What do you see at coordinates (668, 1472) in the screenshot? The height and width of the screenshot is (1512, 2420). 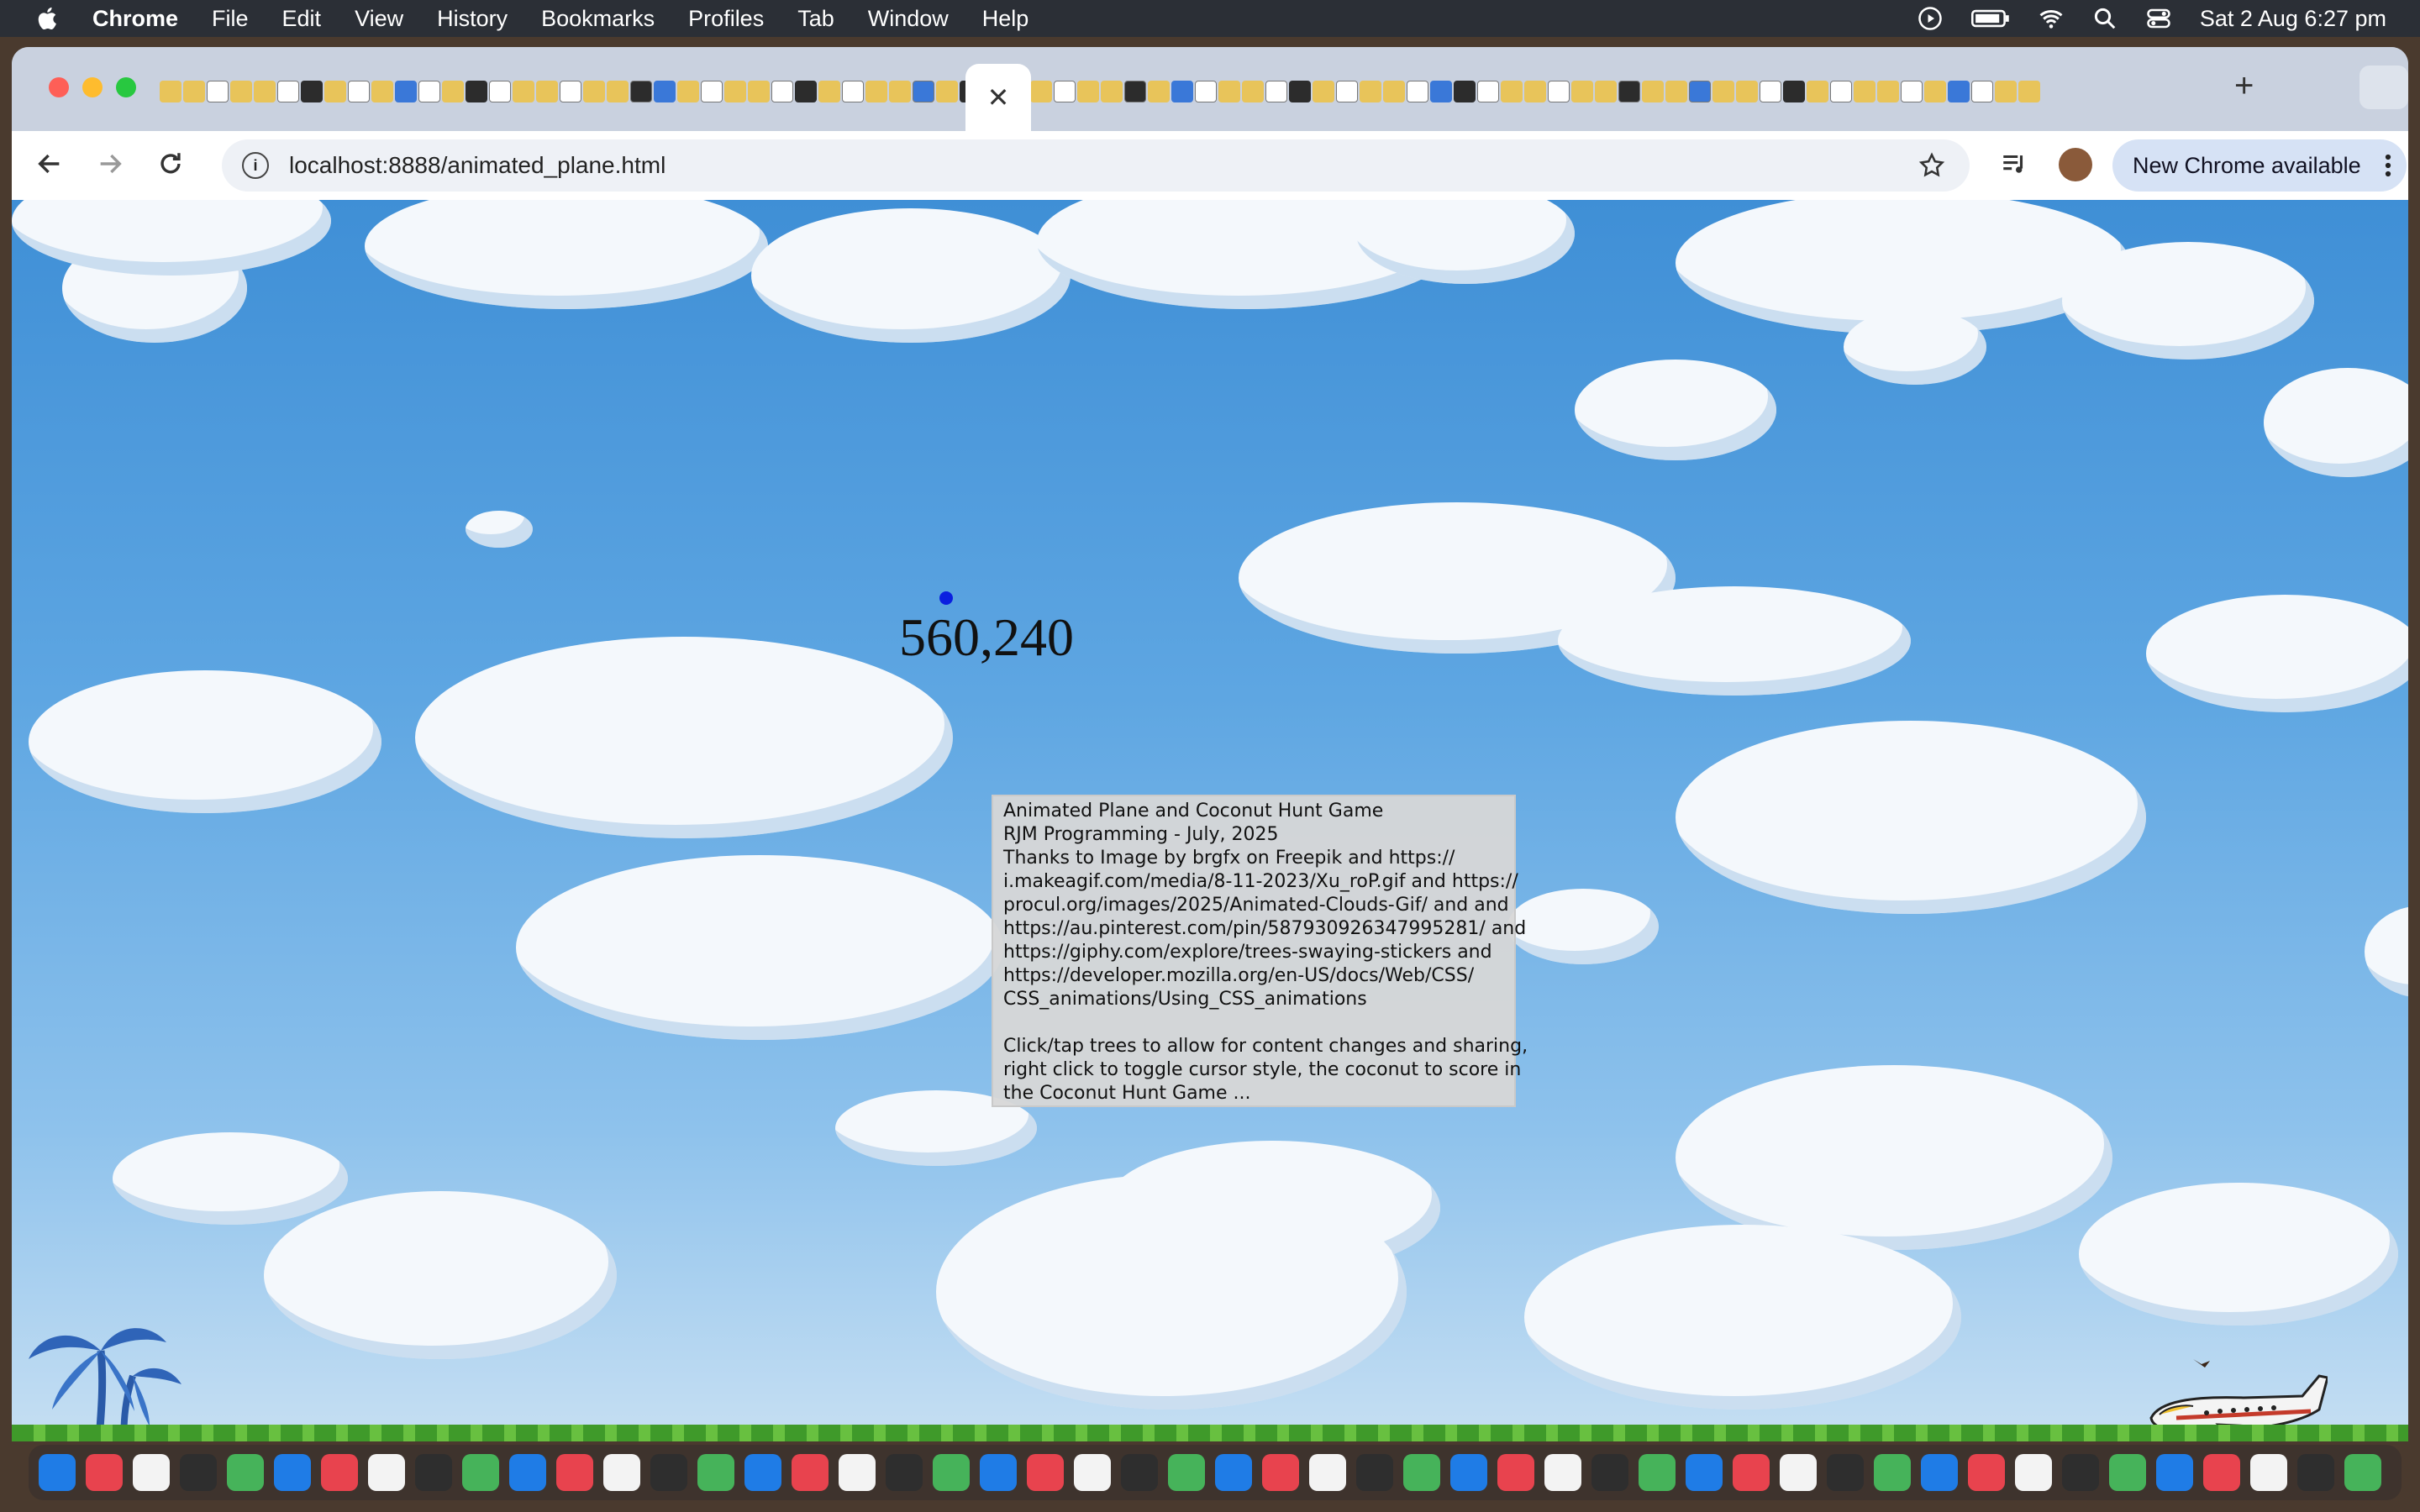 I see `preview-icon` at bounding box center [668, 1472].